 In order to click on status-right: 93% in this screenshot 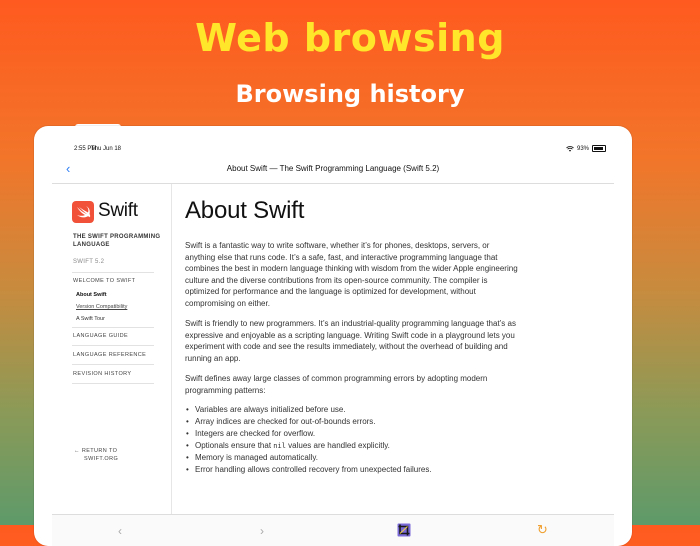, I will do `click(586, 148)`.